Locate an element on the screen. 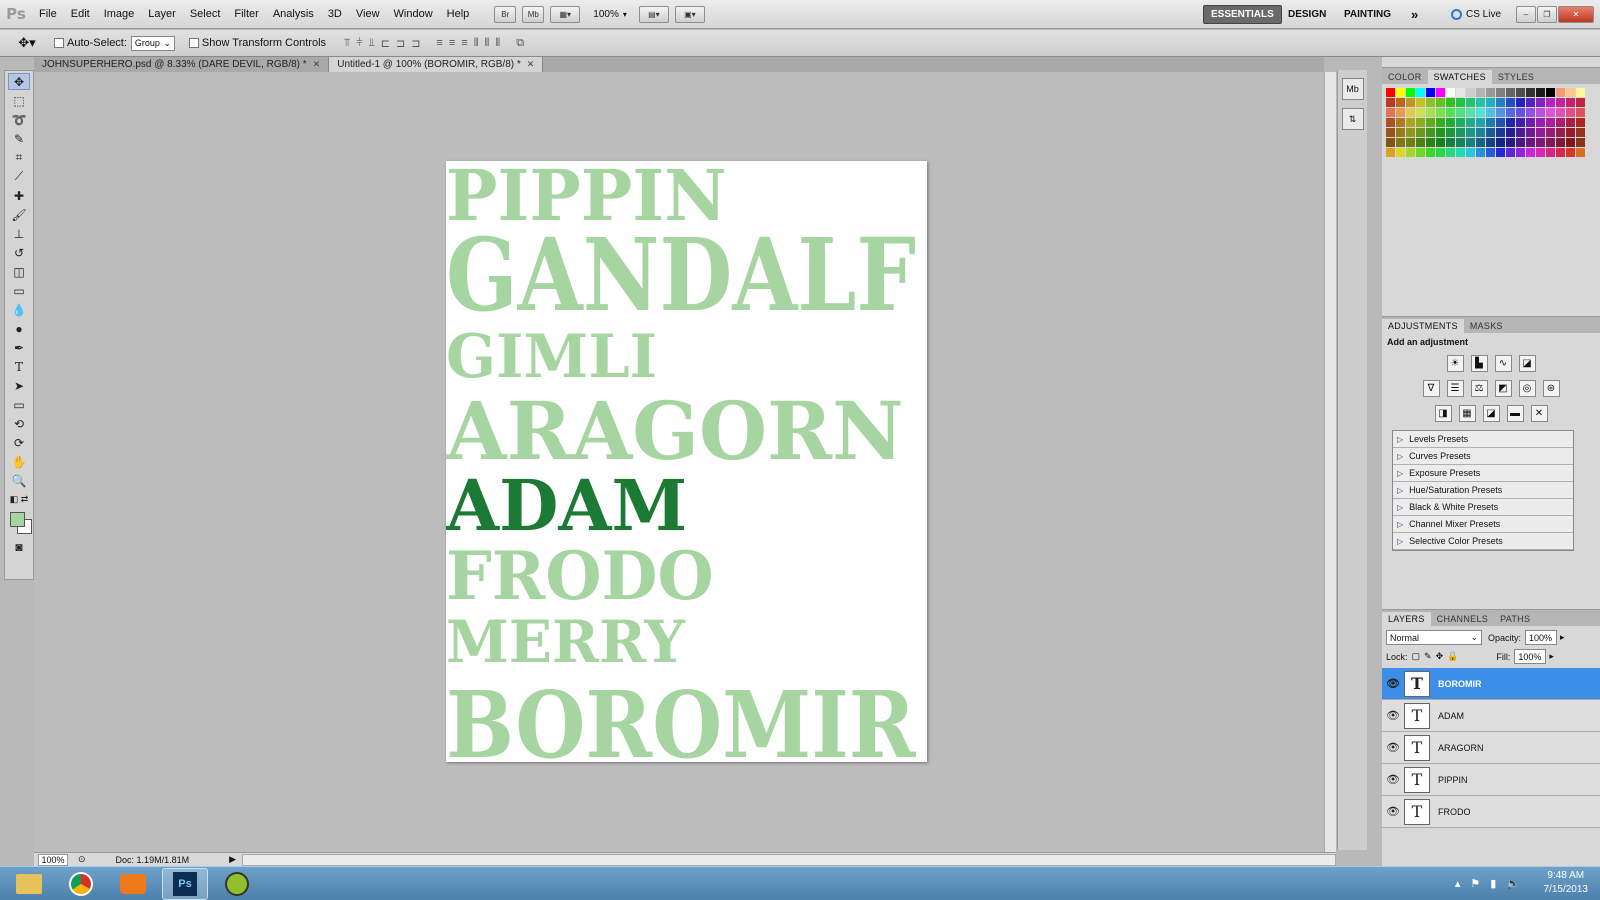 This screenshot has width=1600, height=900. tray-arrow-icon: ▴ is located at coordinates (1458, 883).